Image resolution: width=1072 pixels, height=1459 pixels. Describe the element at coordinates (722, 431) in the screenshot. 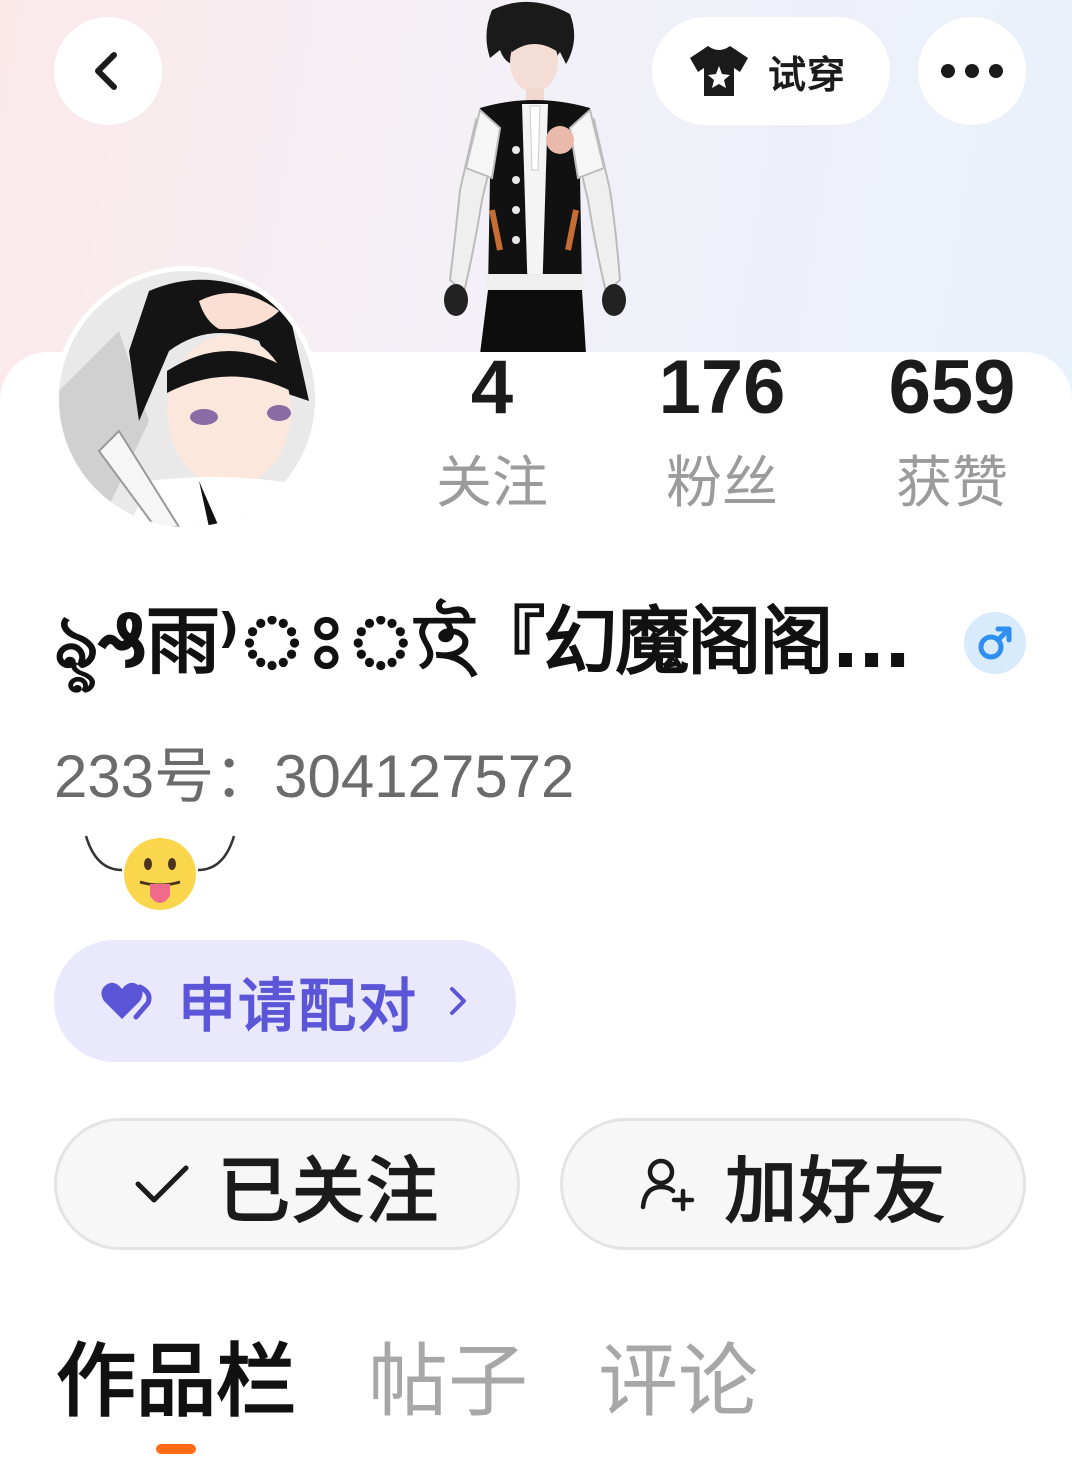

I see `stat-followers: 176 粉丝` at that location.